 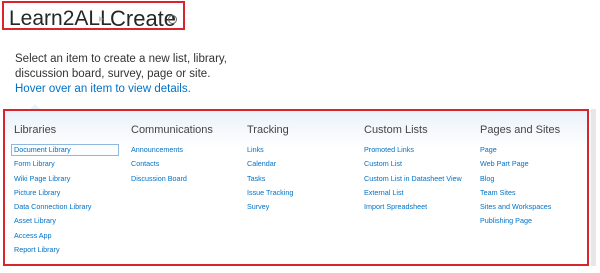 What do you see at coordinates (66, 167) in the screenshot?
I see `app-item-form-library: Form Library` at bounding box center [66, 167].